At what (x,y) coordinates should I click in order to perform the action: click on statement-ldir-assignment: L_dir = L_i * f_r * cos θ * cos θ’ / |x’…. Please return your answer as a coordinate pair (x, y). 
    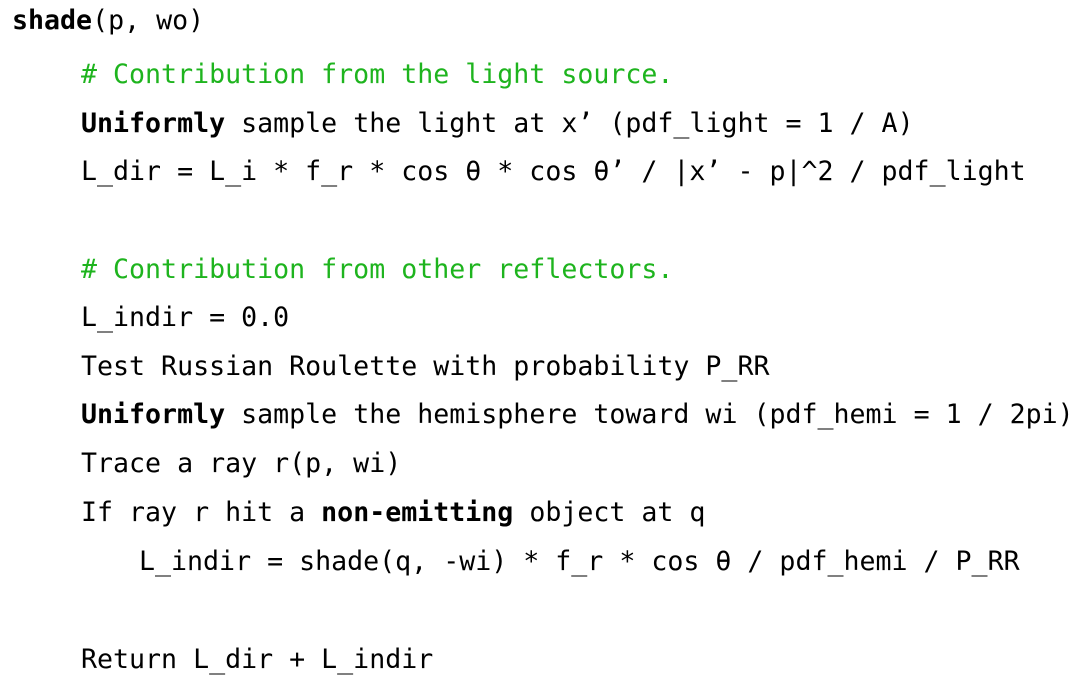
    Looking at the image, I should click on (553, 172).